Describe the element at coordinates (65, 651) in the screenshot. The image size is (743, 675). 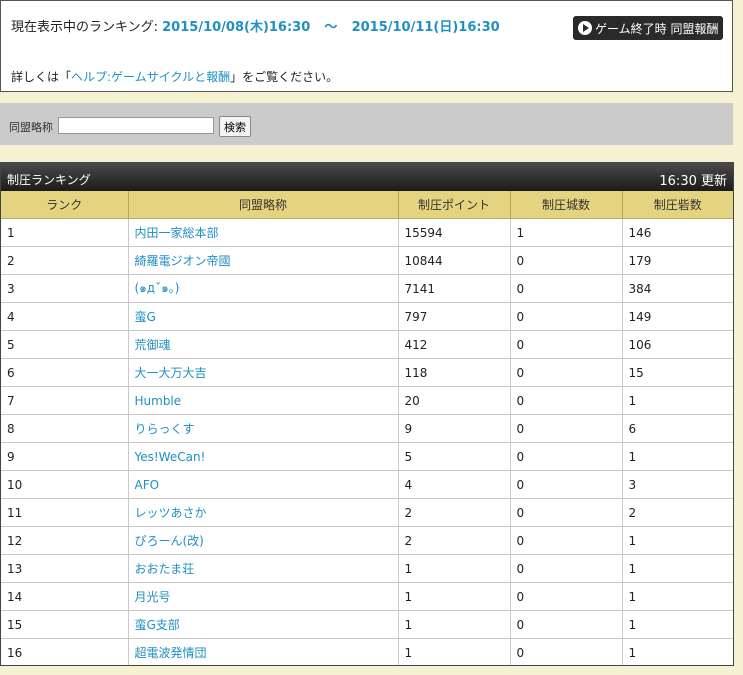
I see `rank-cell: 16` at that location.